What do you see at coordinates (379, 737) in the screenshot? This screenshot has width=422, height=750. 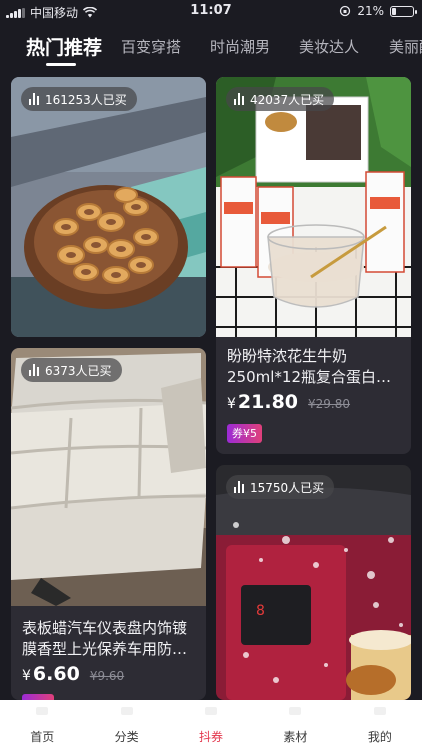 I see `nav-label: 我的` at bounding box center [379, 737].